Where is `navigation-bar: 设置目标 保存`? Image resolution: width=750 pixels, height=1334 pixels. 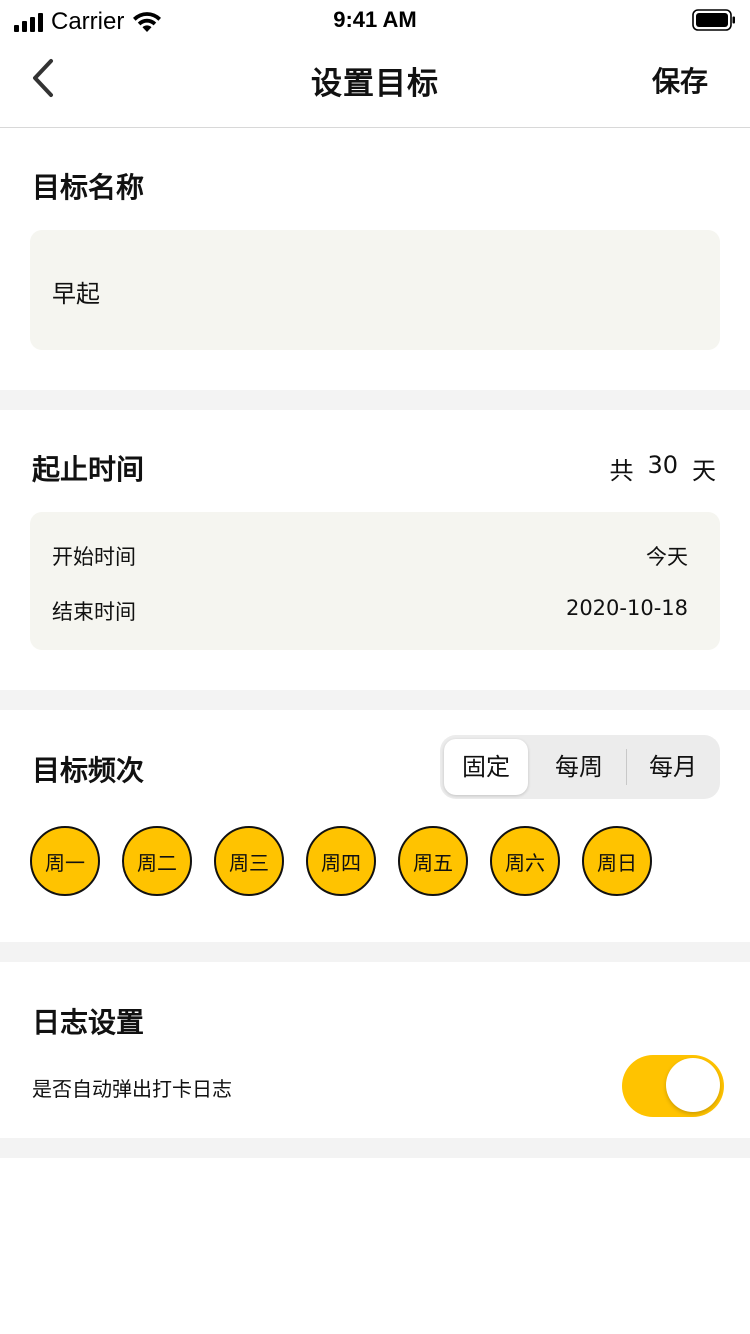 navigation-bar: 设置目标 保存 is located at coordinates (375, 84).